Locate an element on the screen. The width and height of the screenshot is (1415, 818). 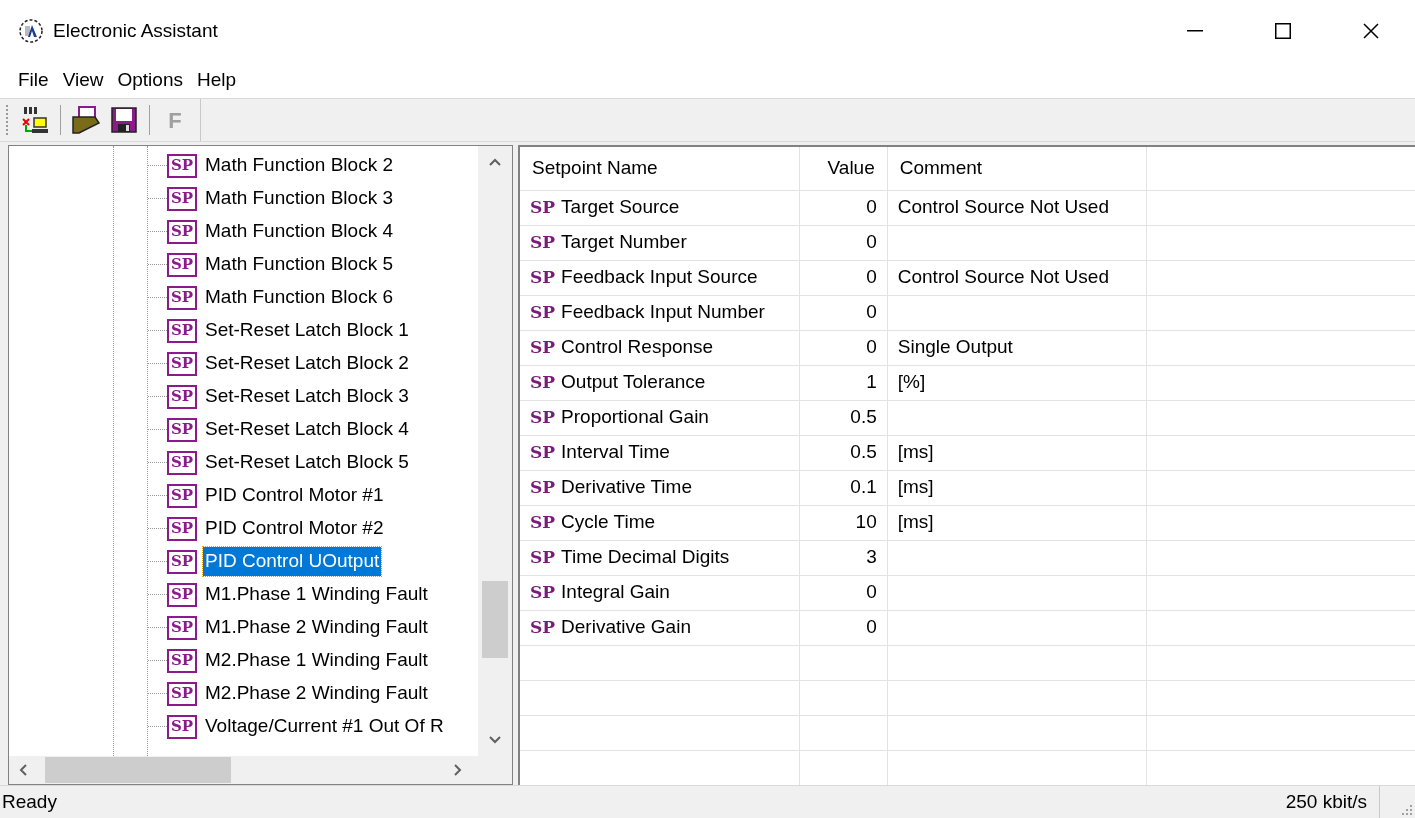
column-header: Setpoint Name is located at coordinates (660, 168).